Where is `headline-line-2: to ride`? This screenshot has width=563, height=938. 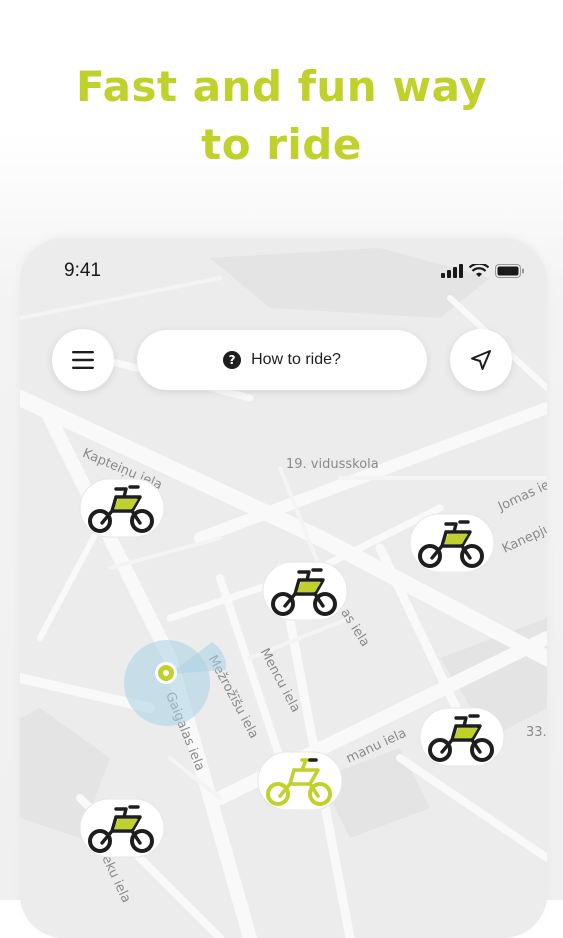
headline-line-2: to ride is located at coordinates (281, 144).